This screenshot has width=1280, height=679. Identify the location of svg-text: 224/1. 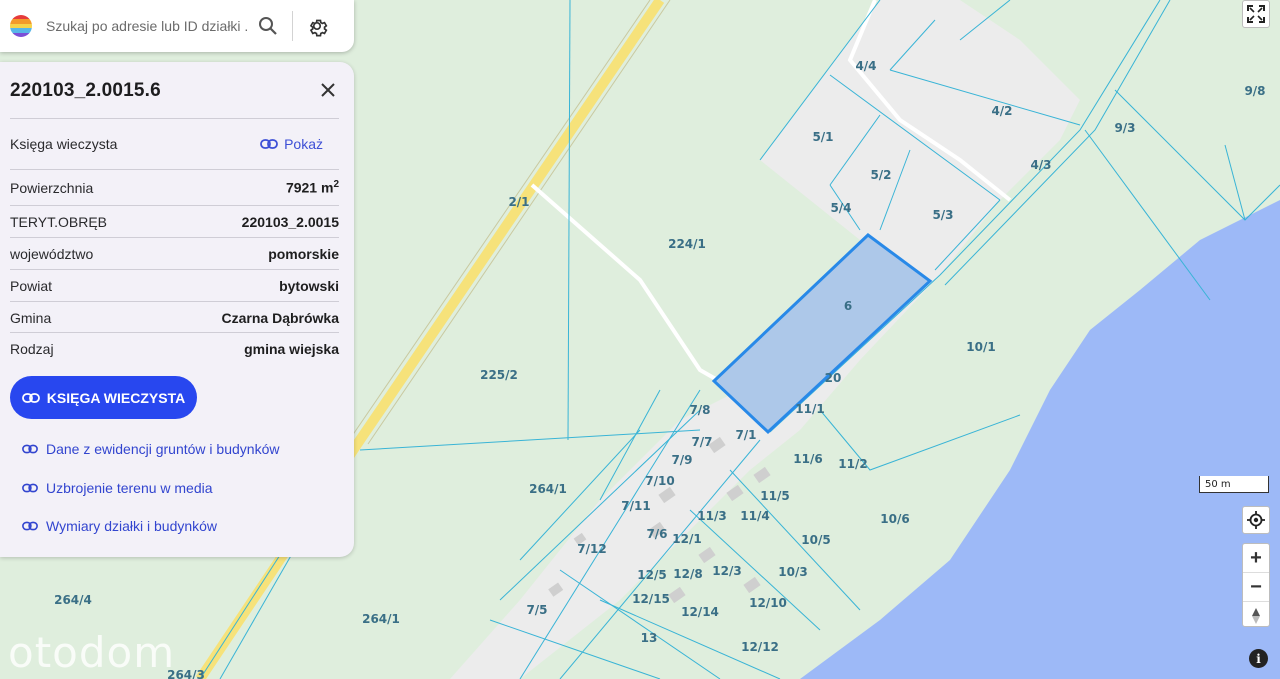
(687, 244).